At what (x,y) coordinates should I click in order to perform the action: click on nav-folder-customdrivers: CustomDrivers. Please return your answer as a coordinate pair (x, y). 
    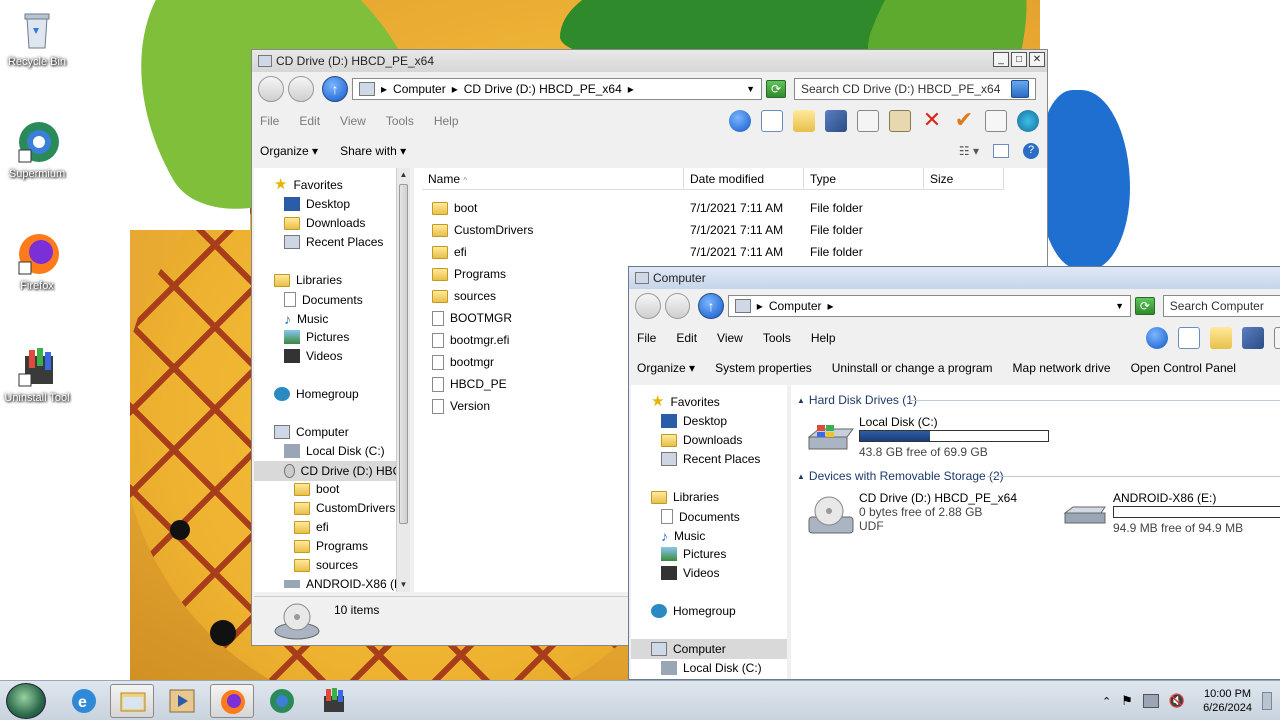
    Looking at the image, I should click on (344, 508).